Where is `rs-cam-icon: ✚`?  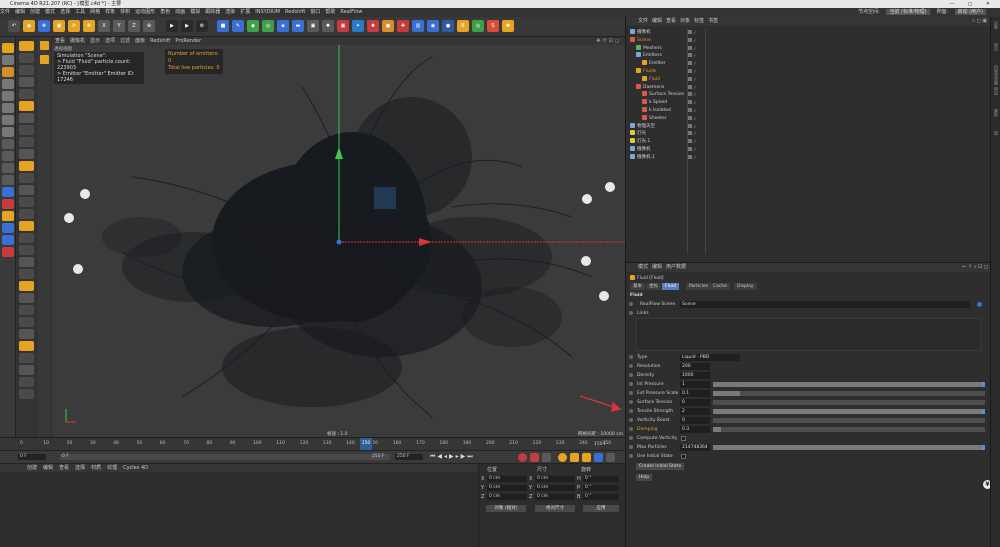 rs-cam-icon: ✚ is located at coordinates (403, 26).